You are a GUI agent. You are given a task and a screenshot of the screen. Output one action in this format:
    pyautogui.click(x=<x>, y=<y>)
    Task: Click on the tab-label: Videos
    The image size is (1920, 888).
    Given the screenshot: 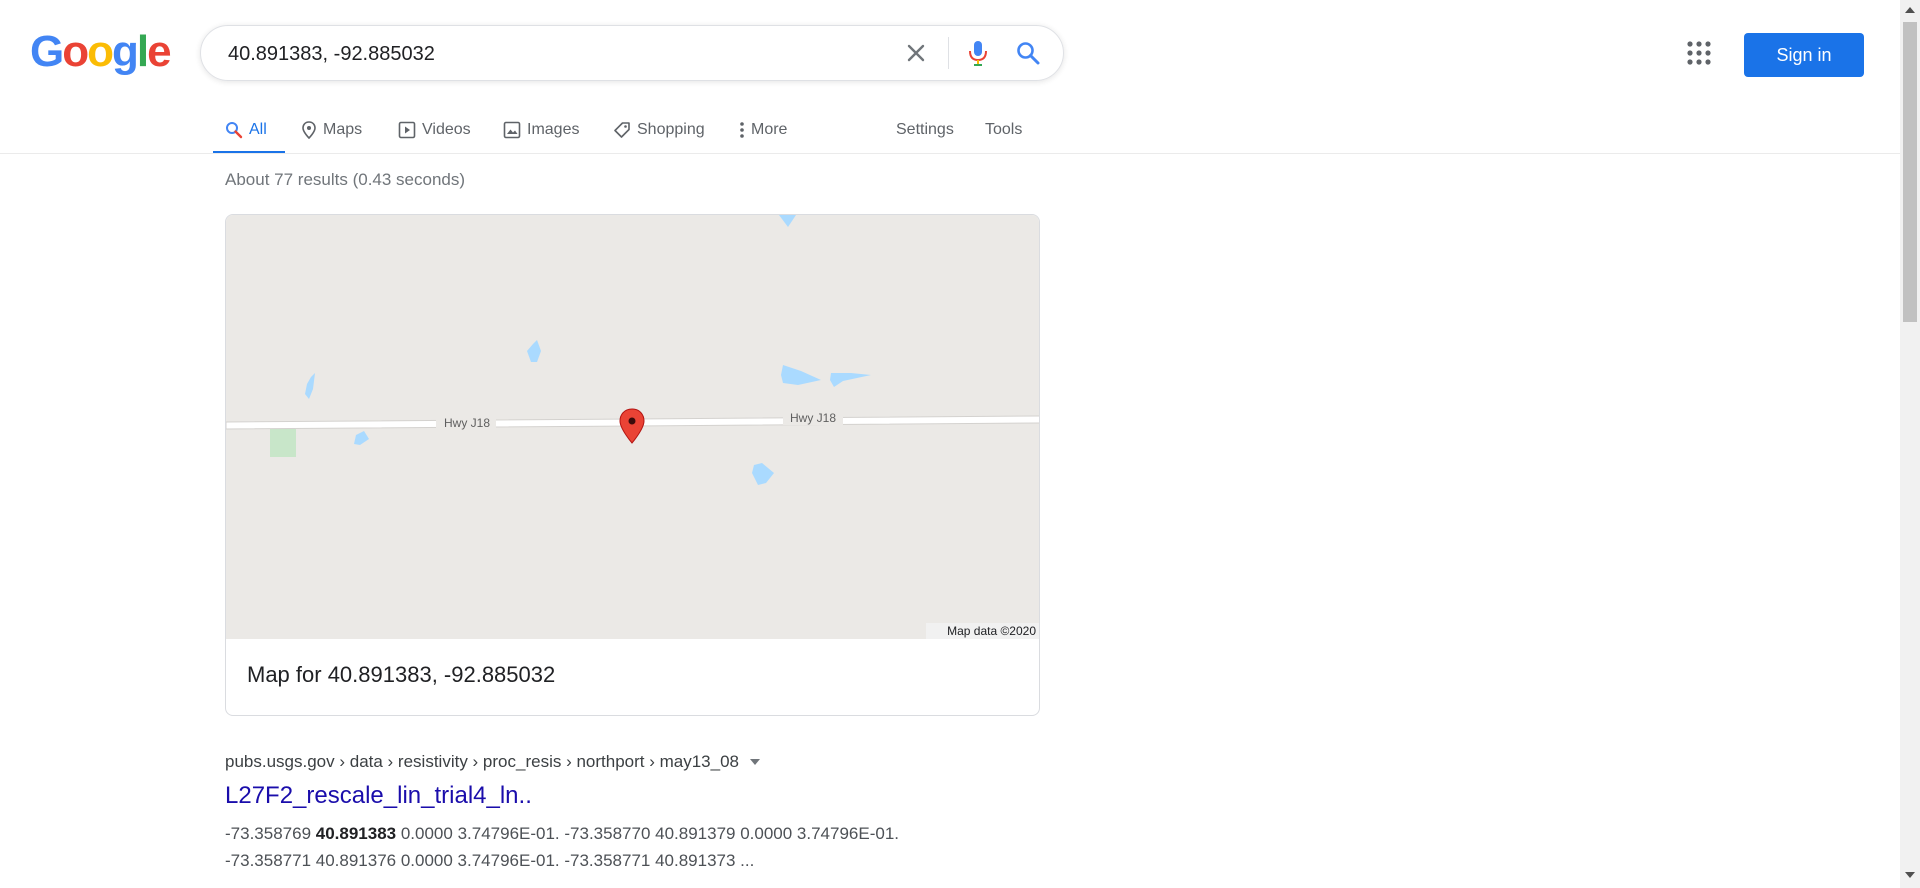 What is the action you would take?
    pyautogui.click(x=446, y=129)
    